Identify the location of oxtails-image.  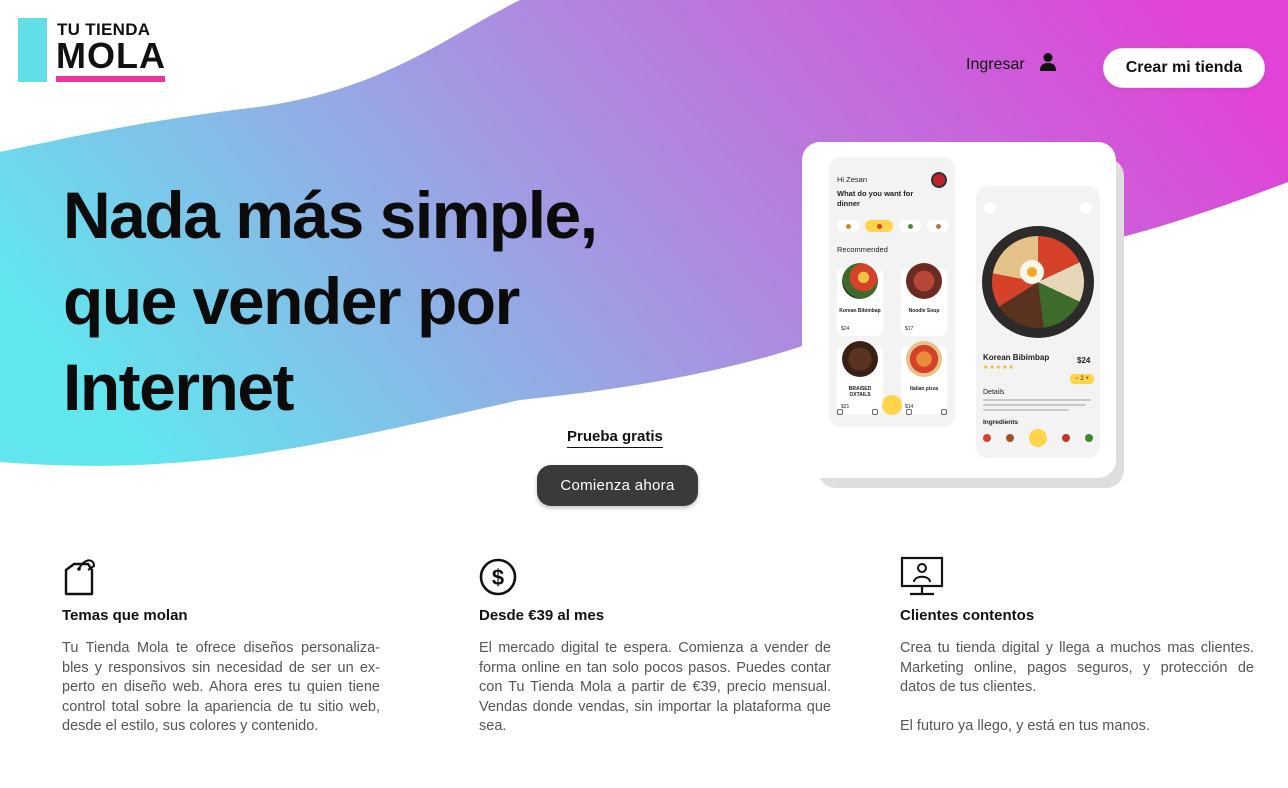
(860, 359).